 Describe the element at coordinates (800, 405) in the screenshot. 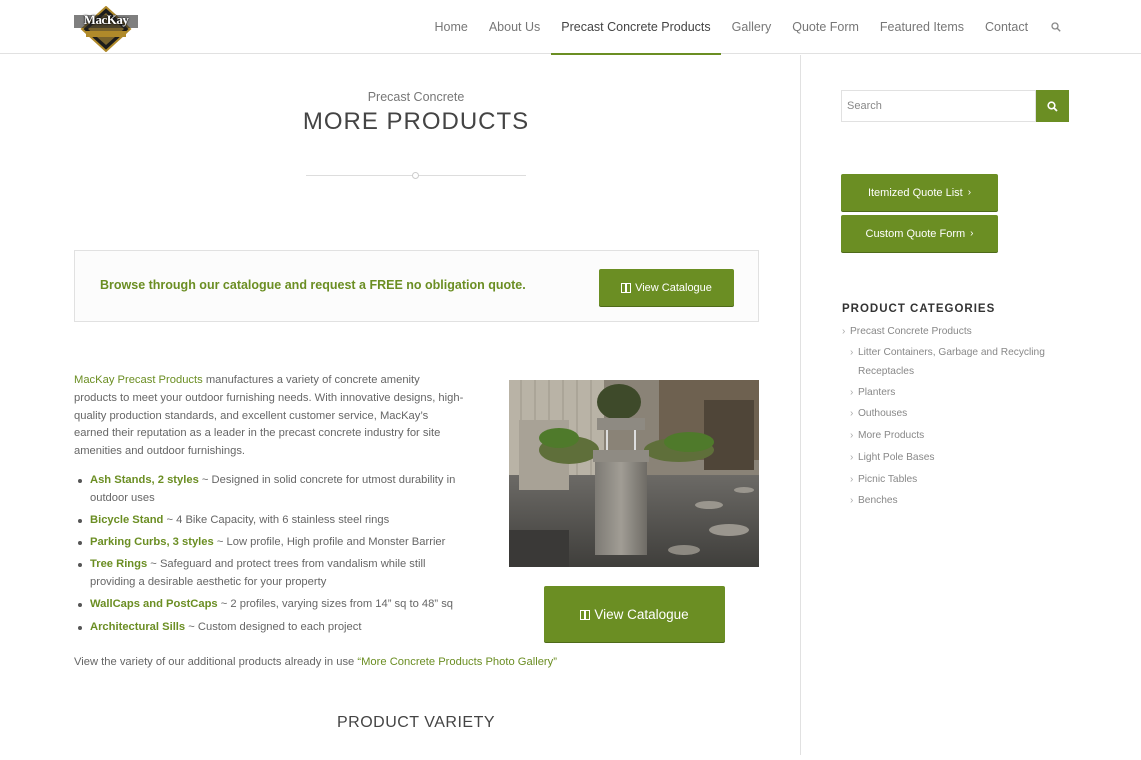

I see `sidebar-divider` at that location.